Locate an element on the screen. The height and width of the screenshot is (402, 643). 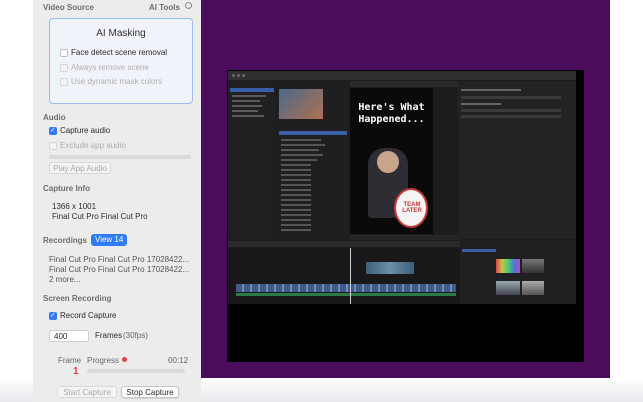
face-detect-label: Face detect scene removal is located at coordinates (119, 52).